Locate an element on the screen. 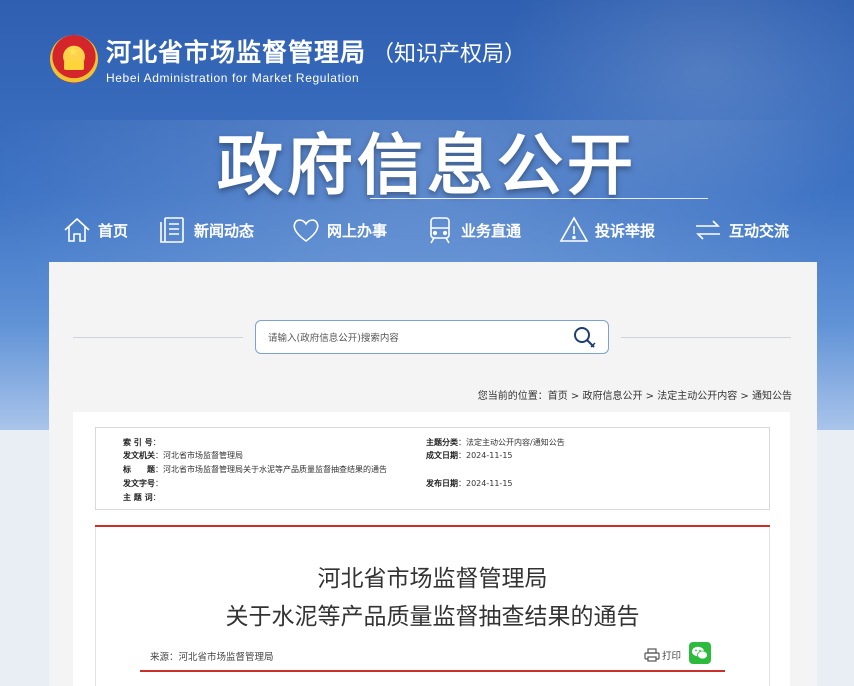 This screenshot has height=686, width=854. heart-icon is located at coordinates (306, 230).